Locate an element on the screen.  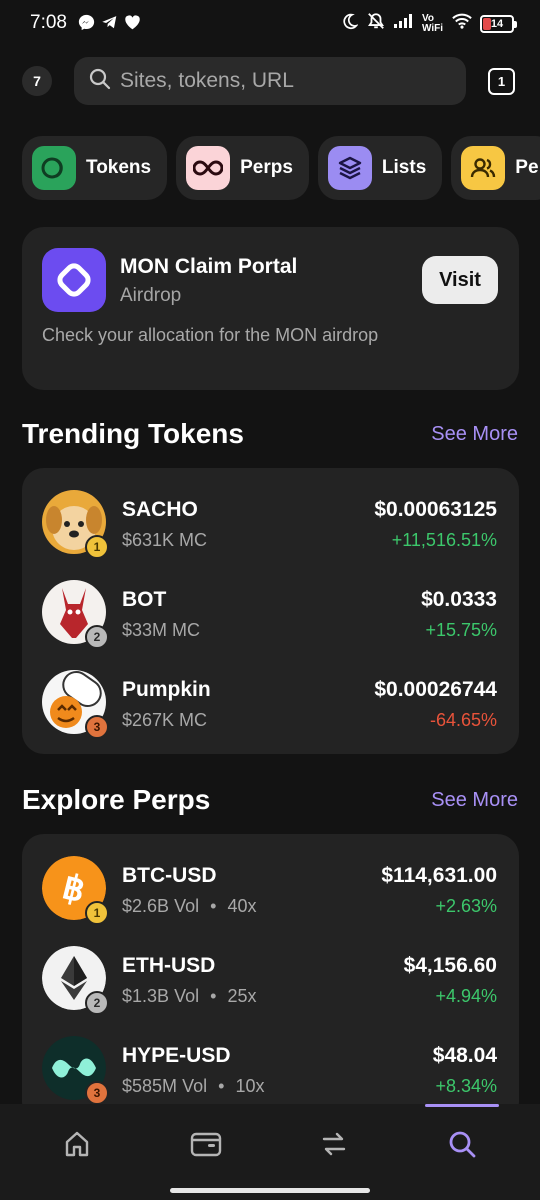
token-price: $0.00026744 is located at coordinates (435, 689).